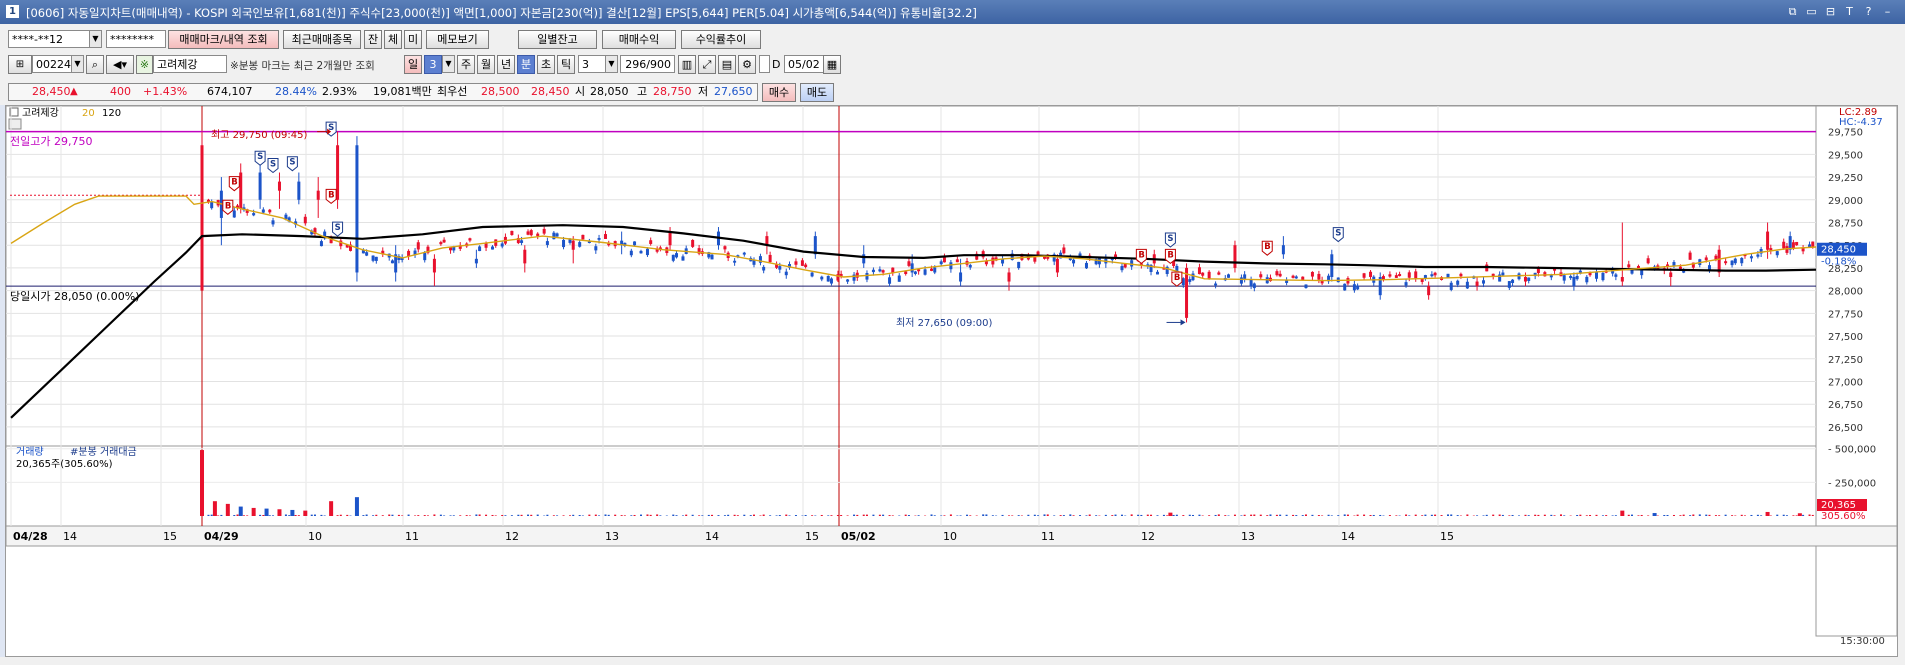 The image size is (1905, 665). What do you see at coordinates (95, 64) in the screenshot?
I see `search-icon: ⌕` at bounding box center [95, 64].